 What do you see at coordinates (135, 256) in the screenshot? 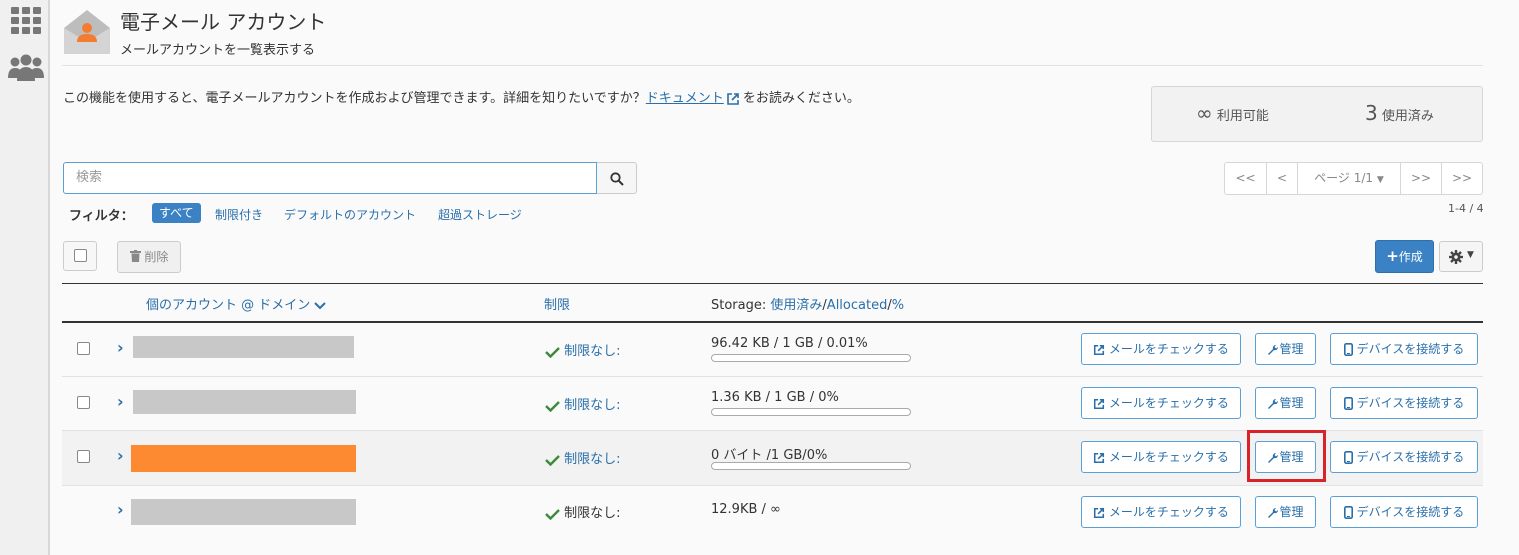
I see `trash-icon` at bounding box center [135, 256].